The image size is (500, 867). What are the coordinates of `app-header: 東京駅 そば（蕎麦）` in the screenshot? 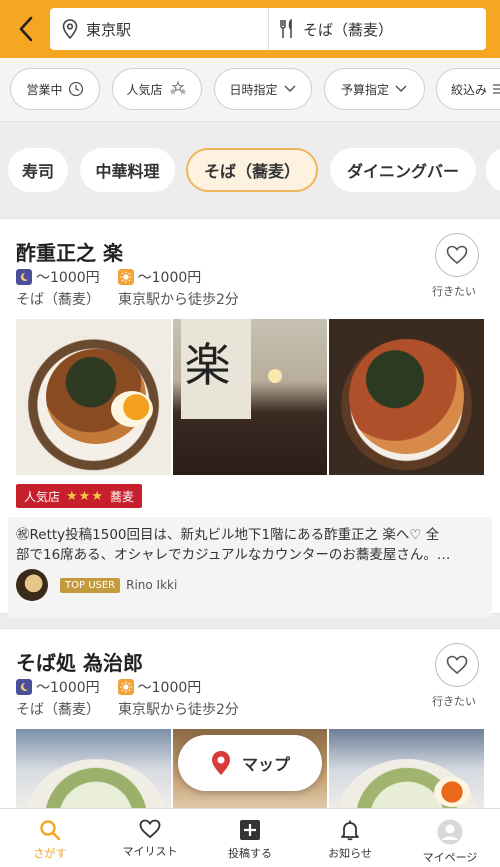 It's located at (250, 29).